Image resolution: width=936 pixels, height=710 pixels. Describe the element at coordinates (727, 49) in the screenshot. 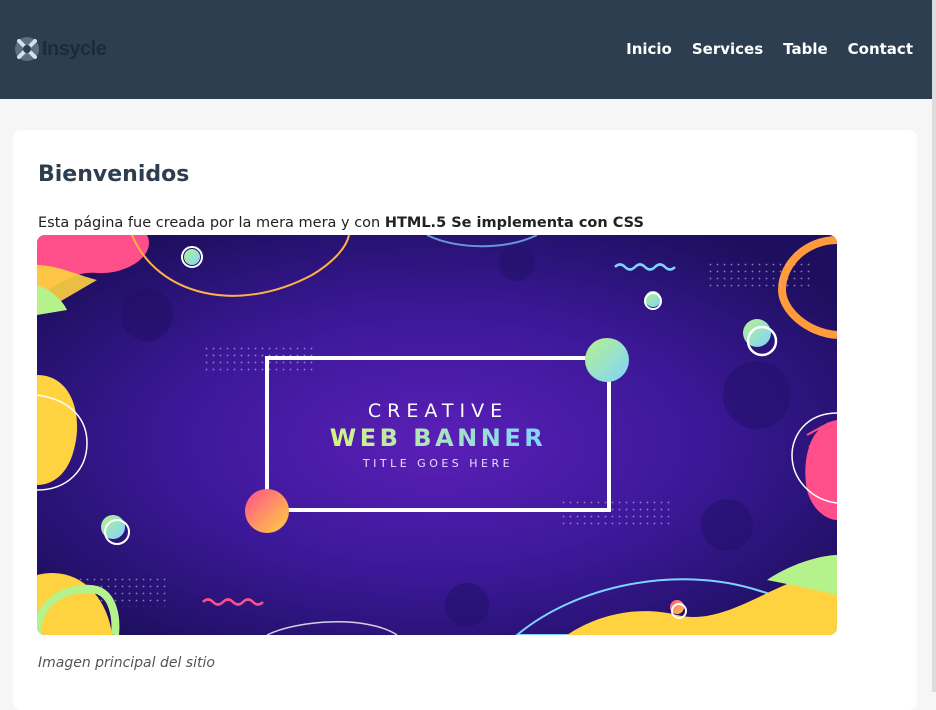

I see `nav-services: Services` at that location.